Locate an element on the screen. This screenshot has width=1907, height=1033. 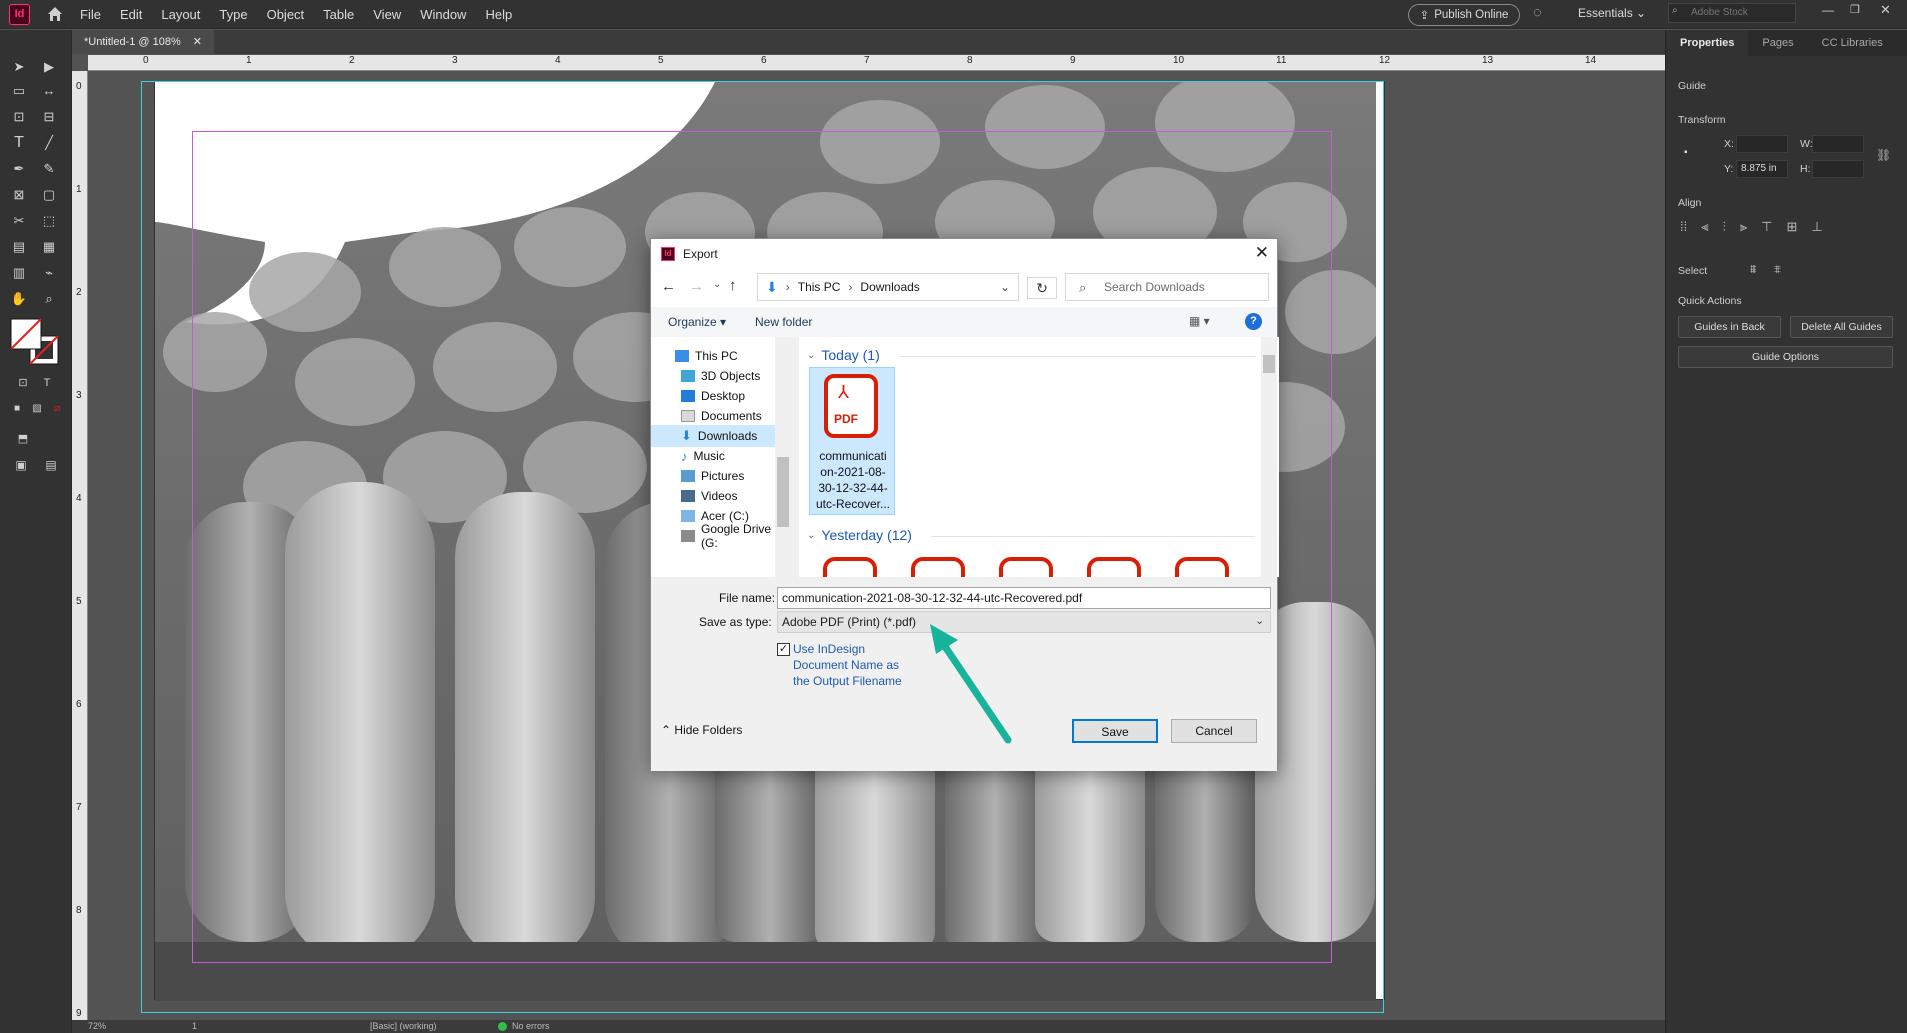
menu-view: View is located at coordinates (387, 14).